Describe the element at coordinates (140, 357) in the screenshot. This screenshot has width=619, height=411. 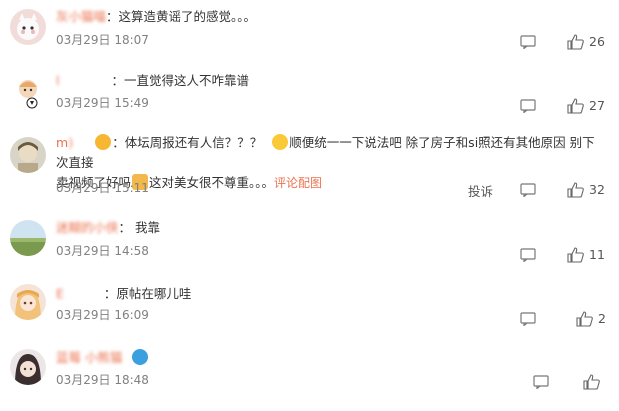
I see `doraemon-emoji-icon` at that location.